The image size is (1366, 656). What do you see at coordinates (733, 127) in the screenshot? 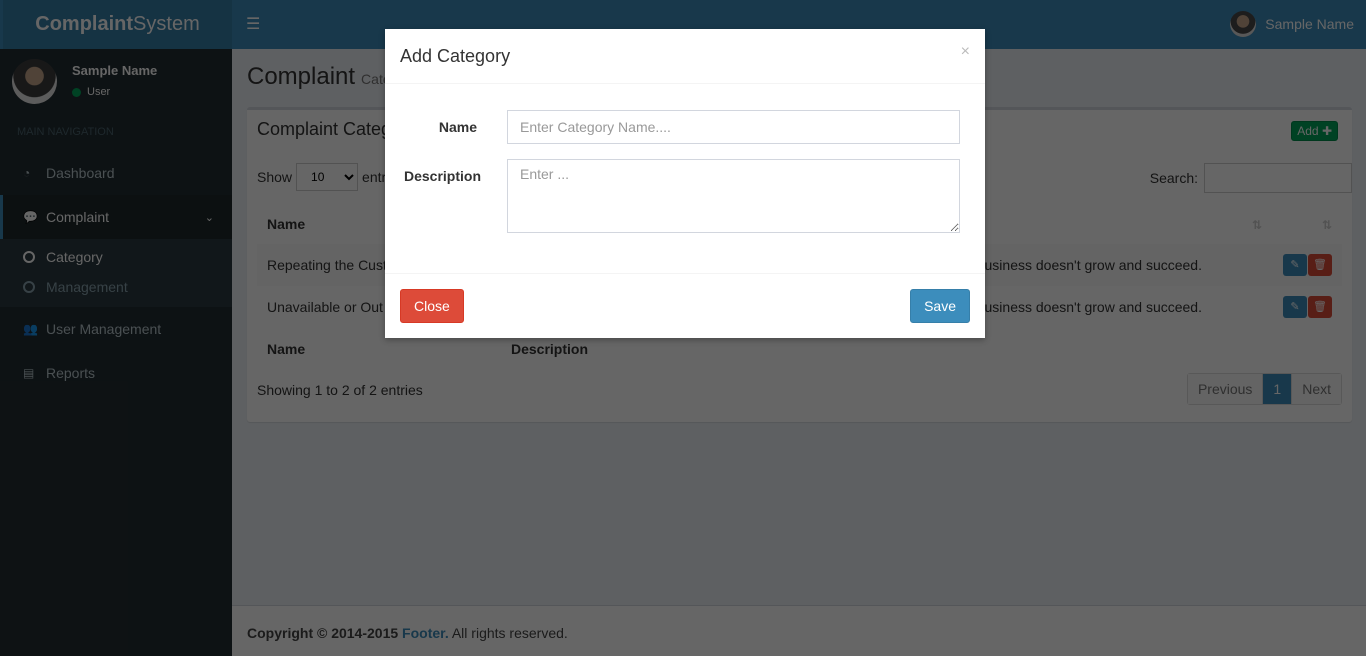
I see `category-name-input` at bounding box center [733, 127].